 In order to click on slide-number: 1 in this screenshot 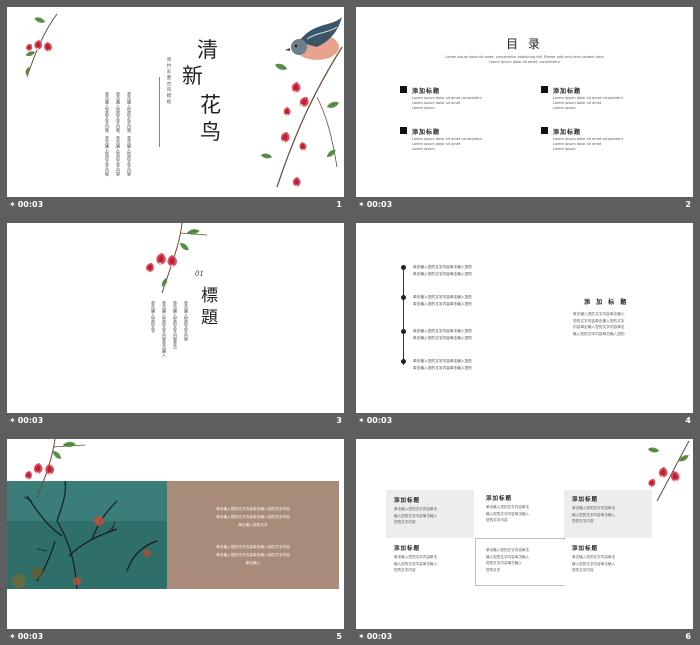, I will do `click(339, 204)`.